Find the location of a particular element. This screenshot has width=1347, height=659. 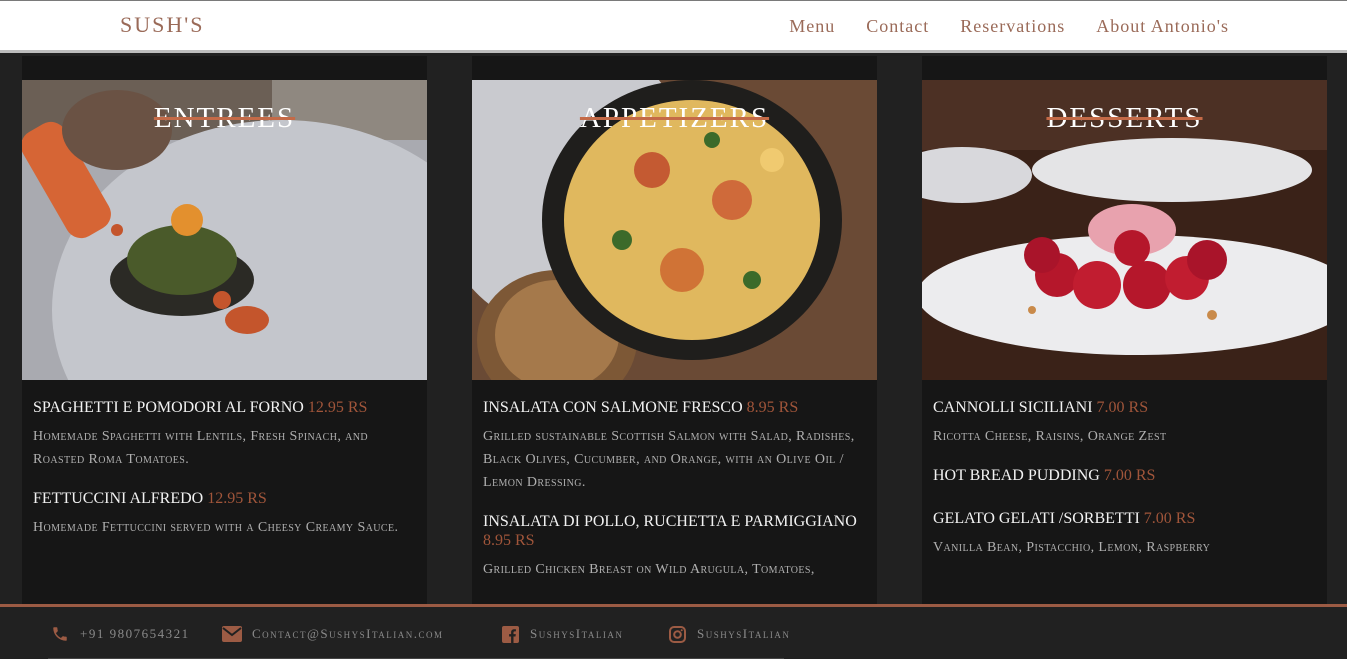

phone-icon is located at coordinates (60, 634).